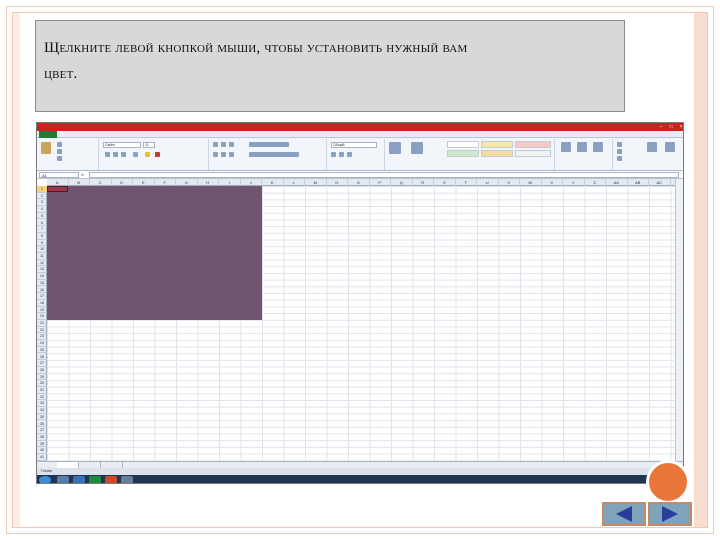  What do you see at coordinates (670, 514) in the screenshot?
I see `next-slide-button` at bounding box center [670, 514].